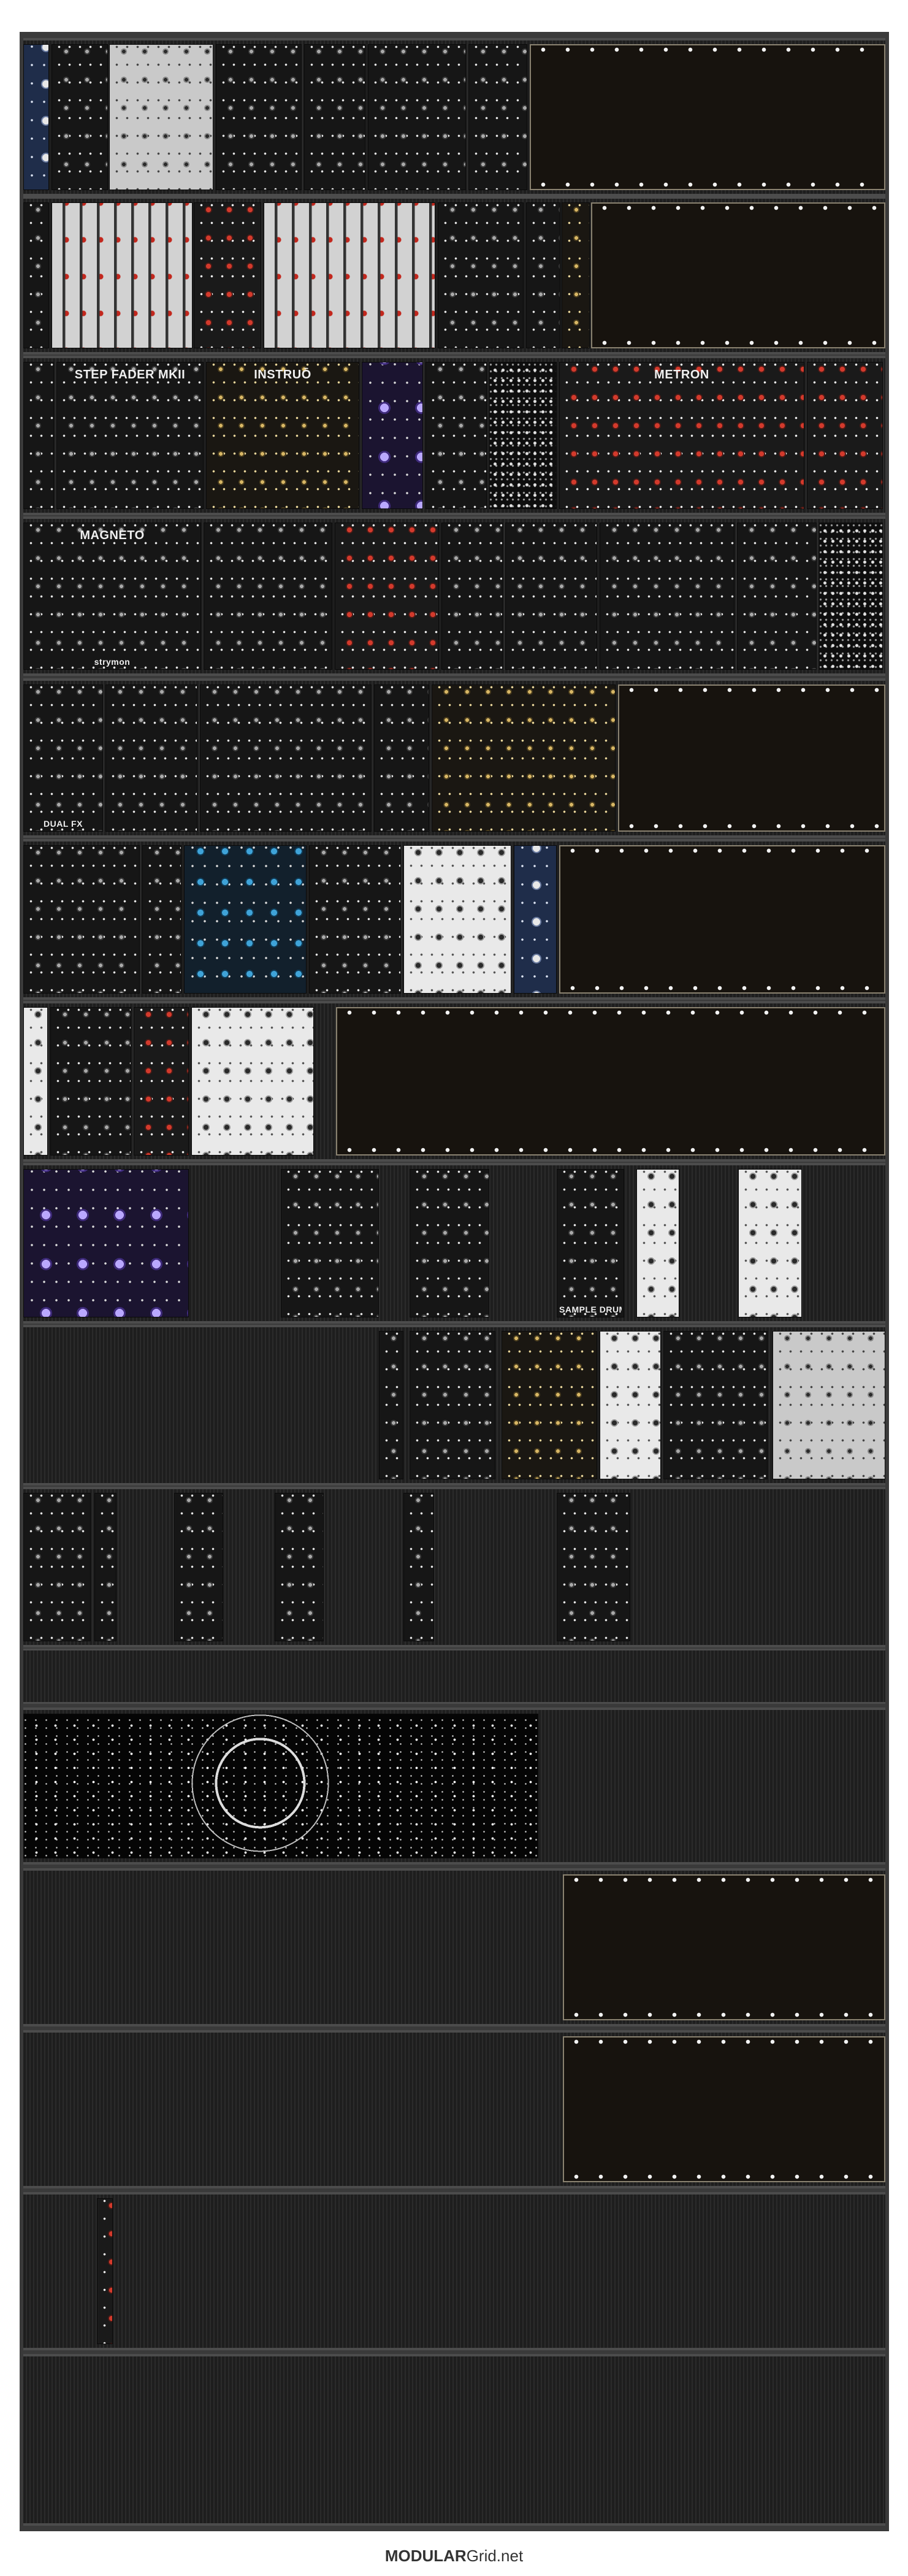 The width and height of the screenshot is (908, 2576). I want to click on module-brand: strymon, so click(112, 662).